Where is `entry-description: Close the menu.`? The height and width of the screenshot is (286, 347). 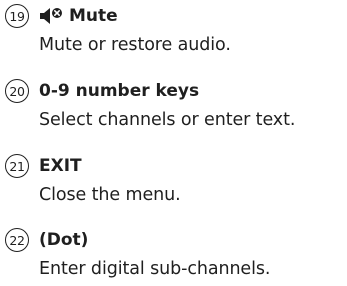 entry-description: Close the menu. is located at coordinates (110, 195).